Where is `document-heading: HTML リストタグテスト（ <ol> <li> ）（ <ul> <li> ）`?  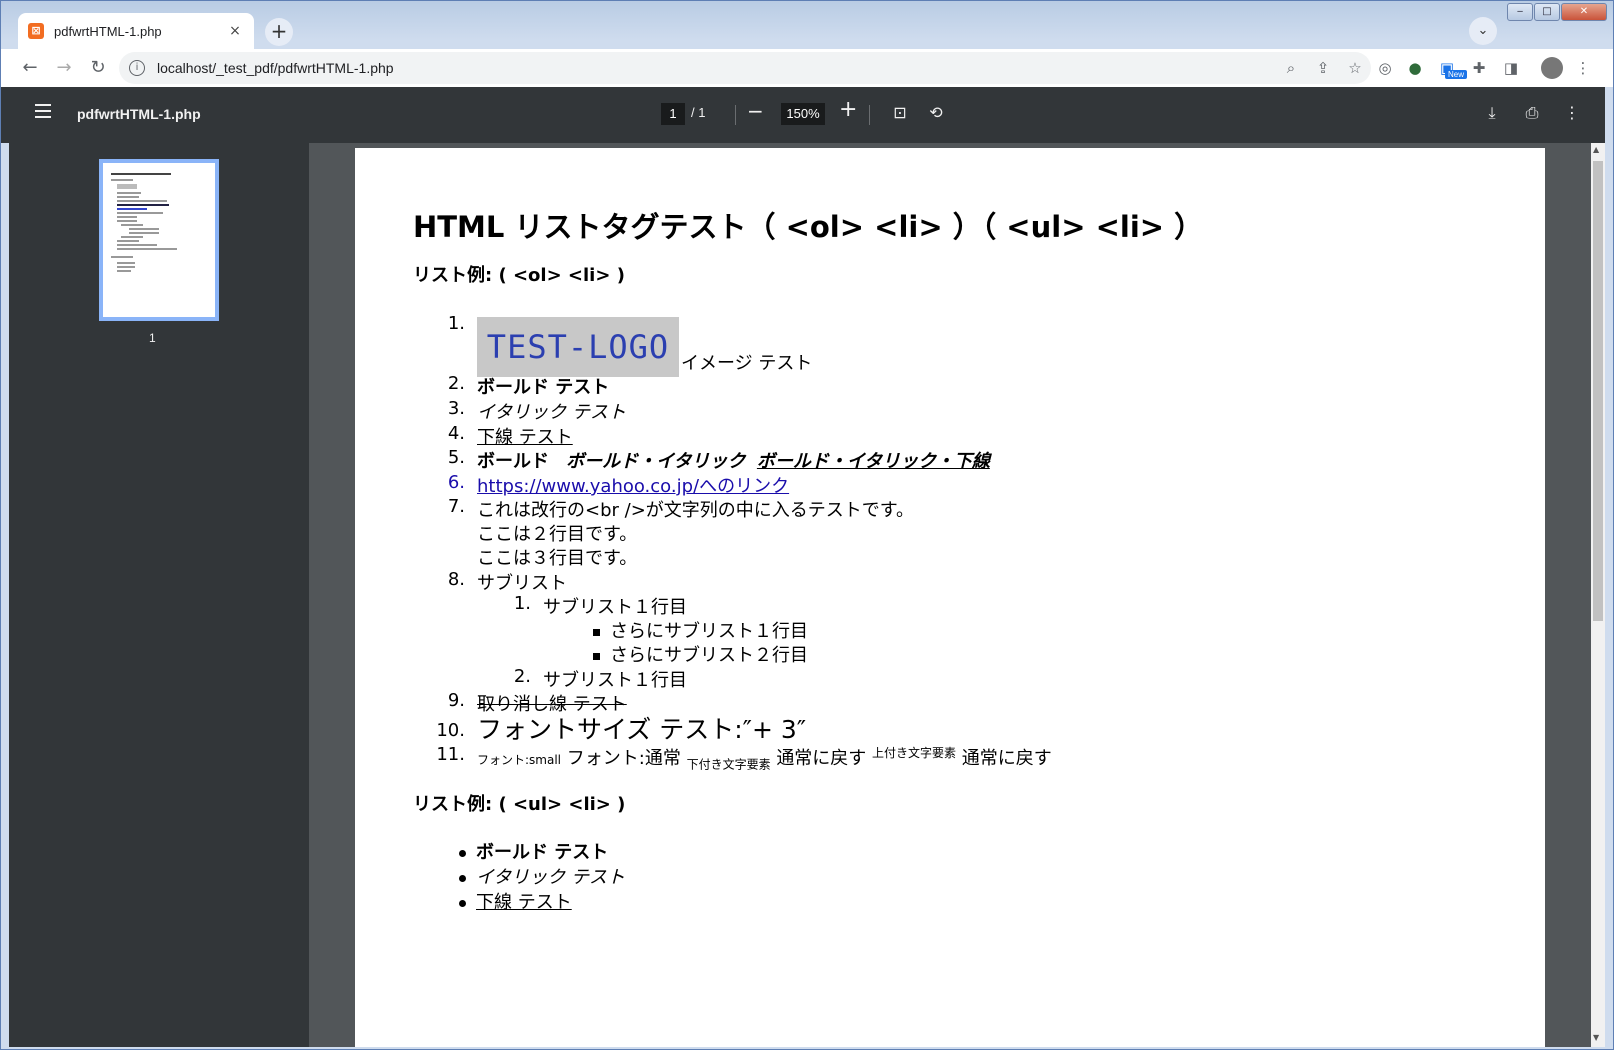
document-heading: HTML リストタグテスト（ <ol> <li> ）（ <ul> <li> ） is located at coordinates (808, 227).